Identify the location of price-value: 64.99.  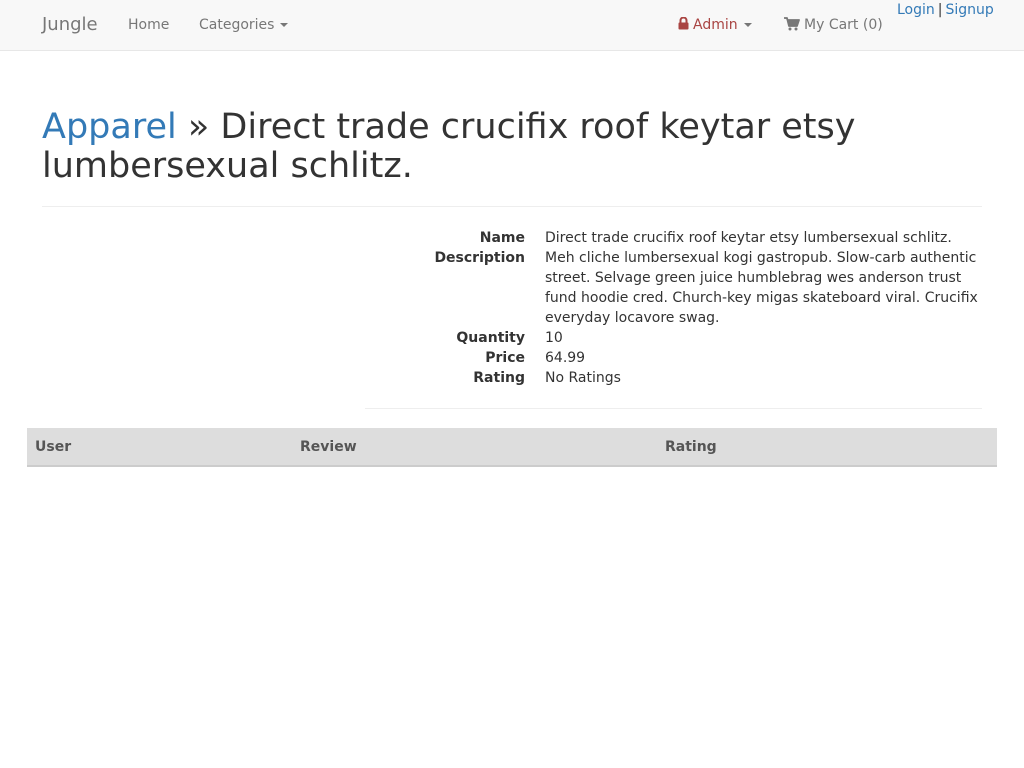
(565, 358).